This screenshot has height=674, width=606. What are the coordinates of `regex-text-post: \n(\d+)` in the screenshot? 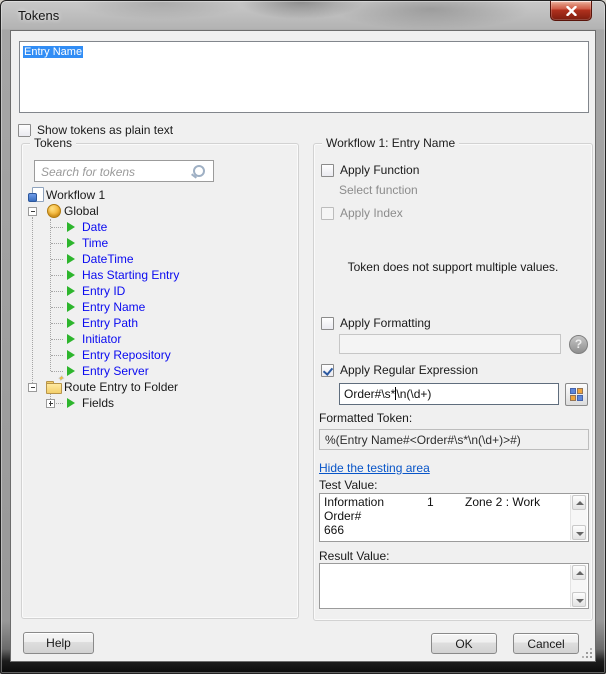 It's located at (414, 394).